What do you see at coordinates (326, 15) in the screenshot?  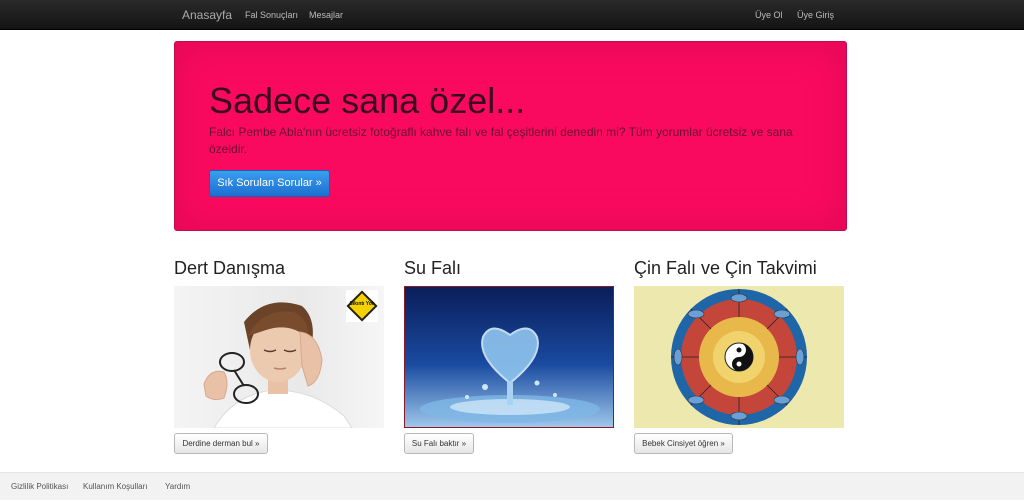 I see `nav-link-mesajlar: Mesajlar` at bounding box center [326, 15].